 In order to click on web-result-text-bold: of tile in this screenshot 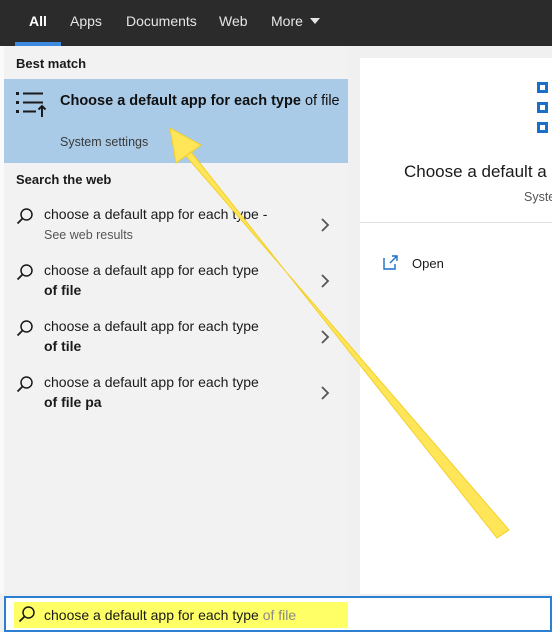, I will do `click(63, 346)`.